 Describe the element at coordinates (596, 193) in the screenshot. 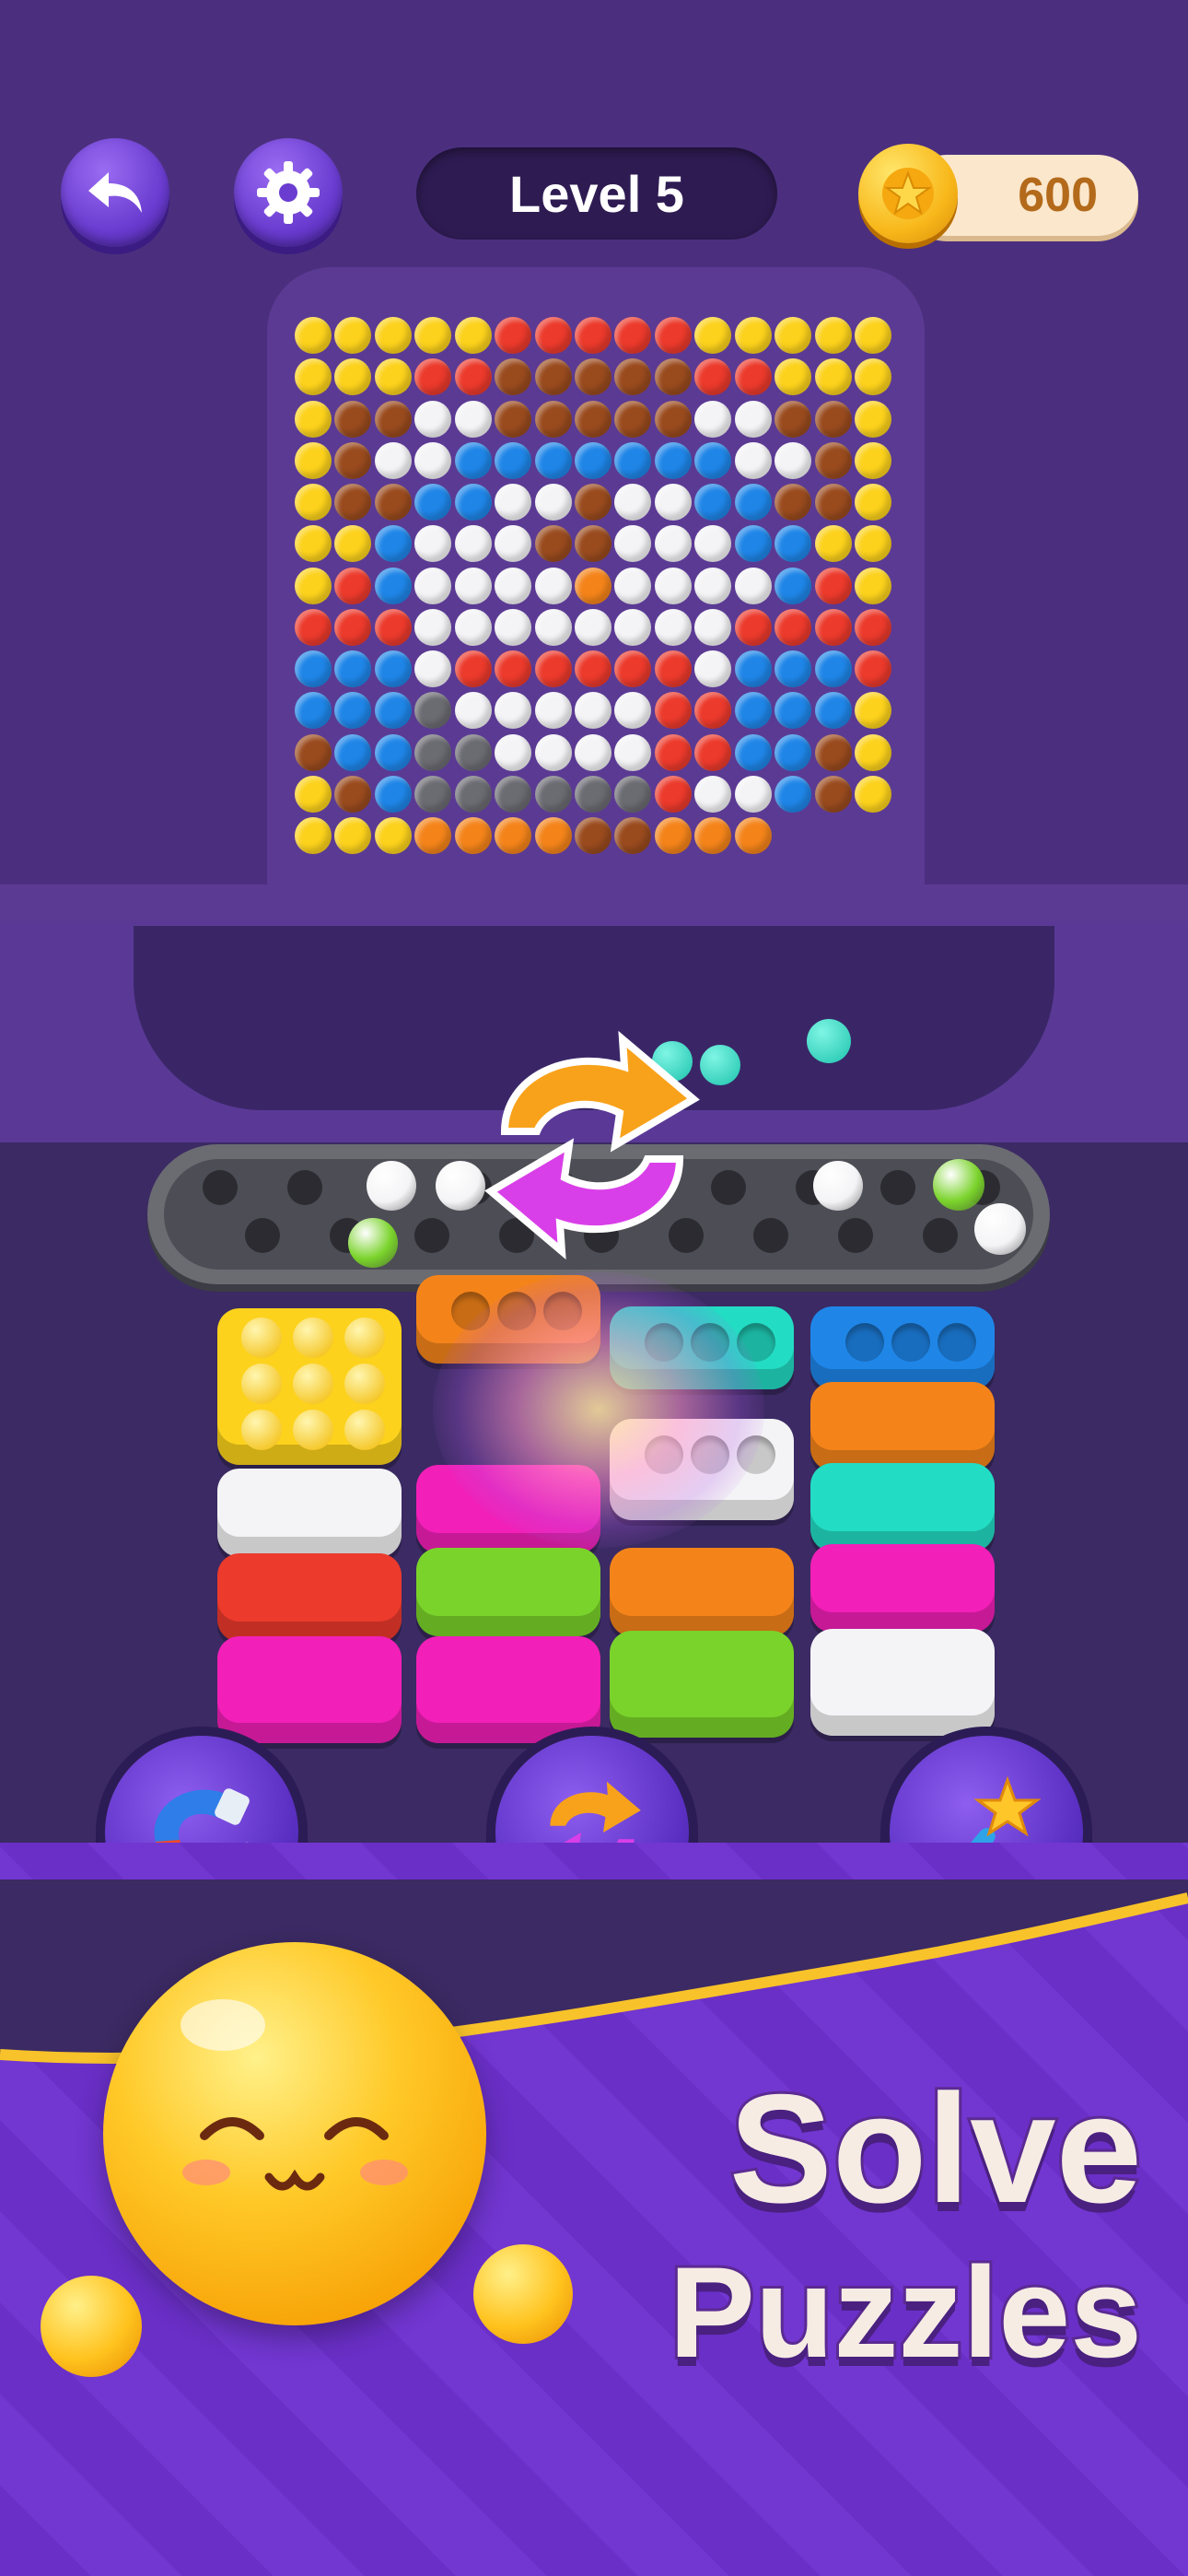

I see `level-label: Level 5` at that location.